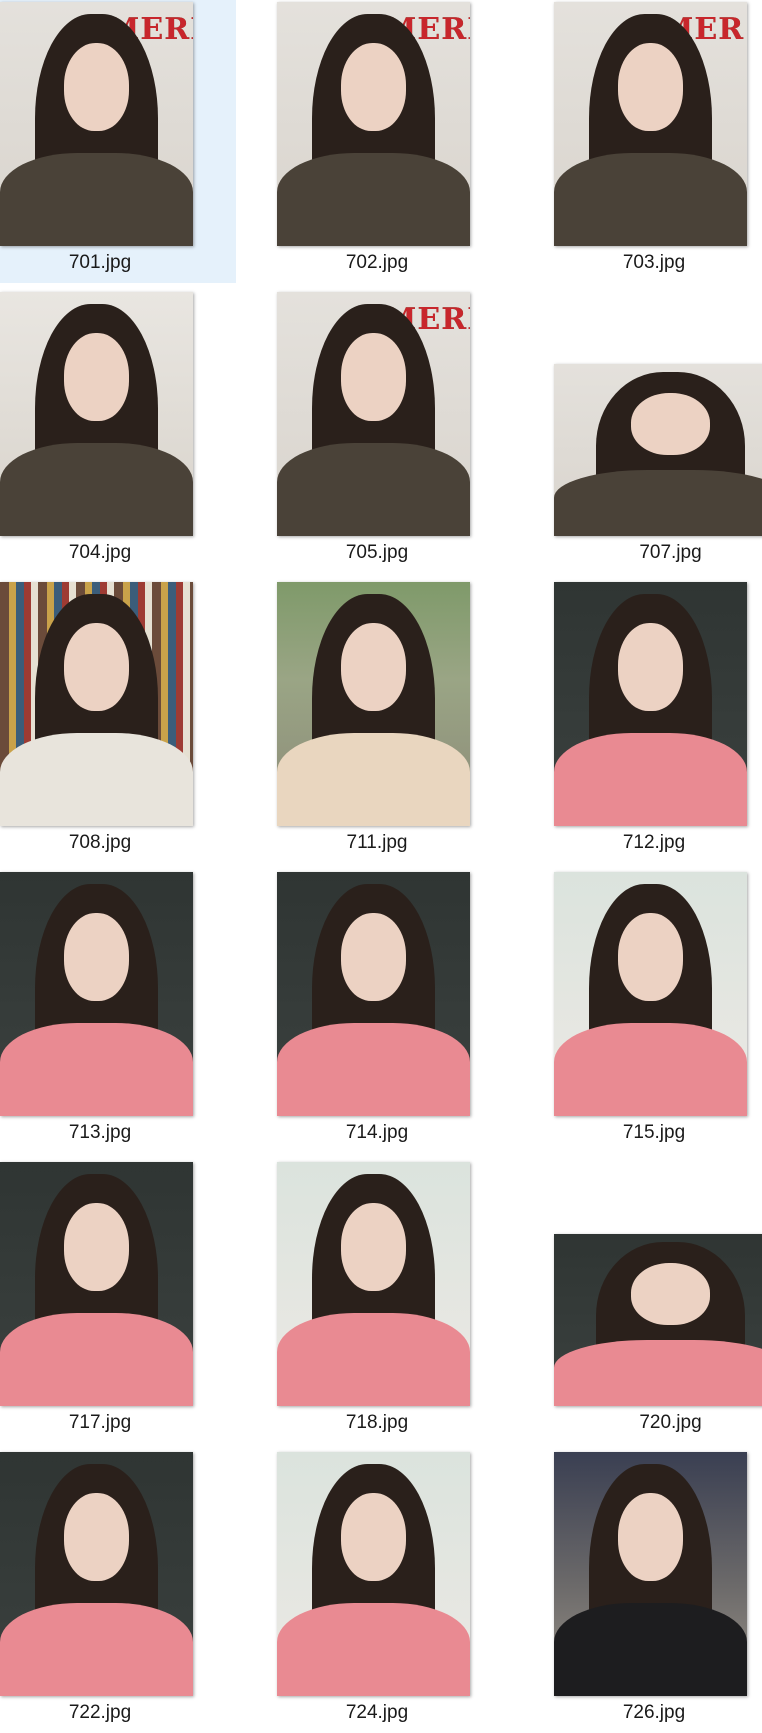 This screenshot has width=762, height=1733. What do you see at coordinates (100, 1422) in the screenshot?
I see `file-name-label: 717.jpg` at bounding box center [100, 1422].